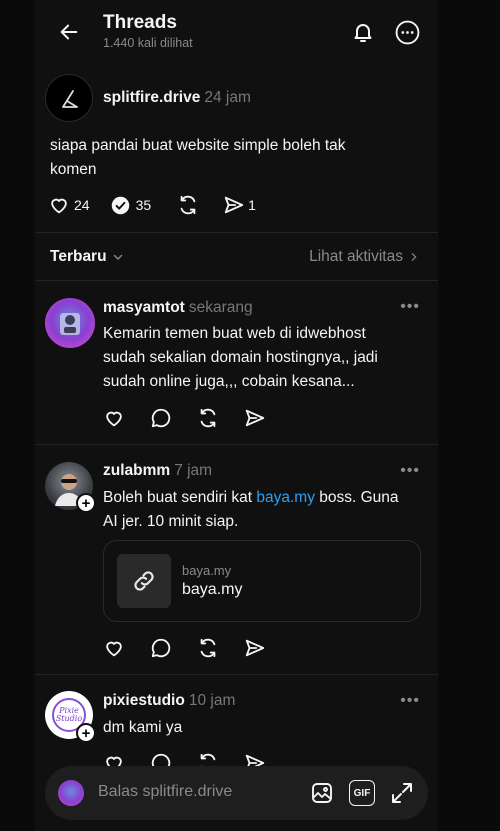 The width and height of the screenshot is (500, 831). What do you see at coordinates (227, 97) in the screenshot?
I see `post-time: 24 jam` at bounding box center [227, 97].